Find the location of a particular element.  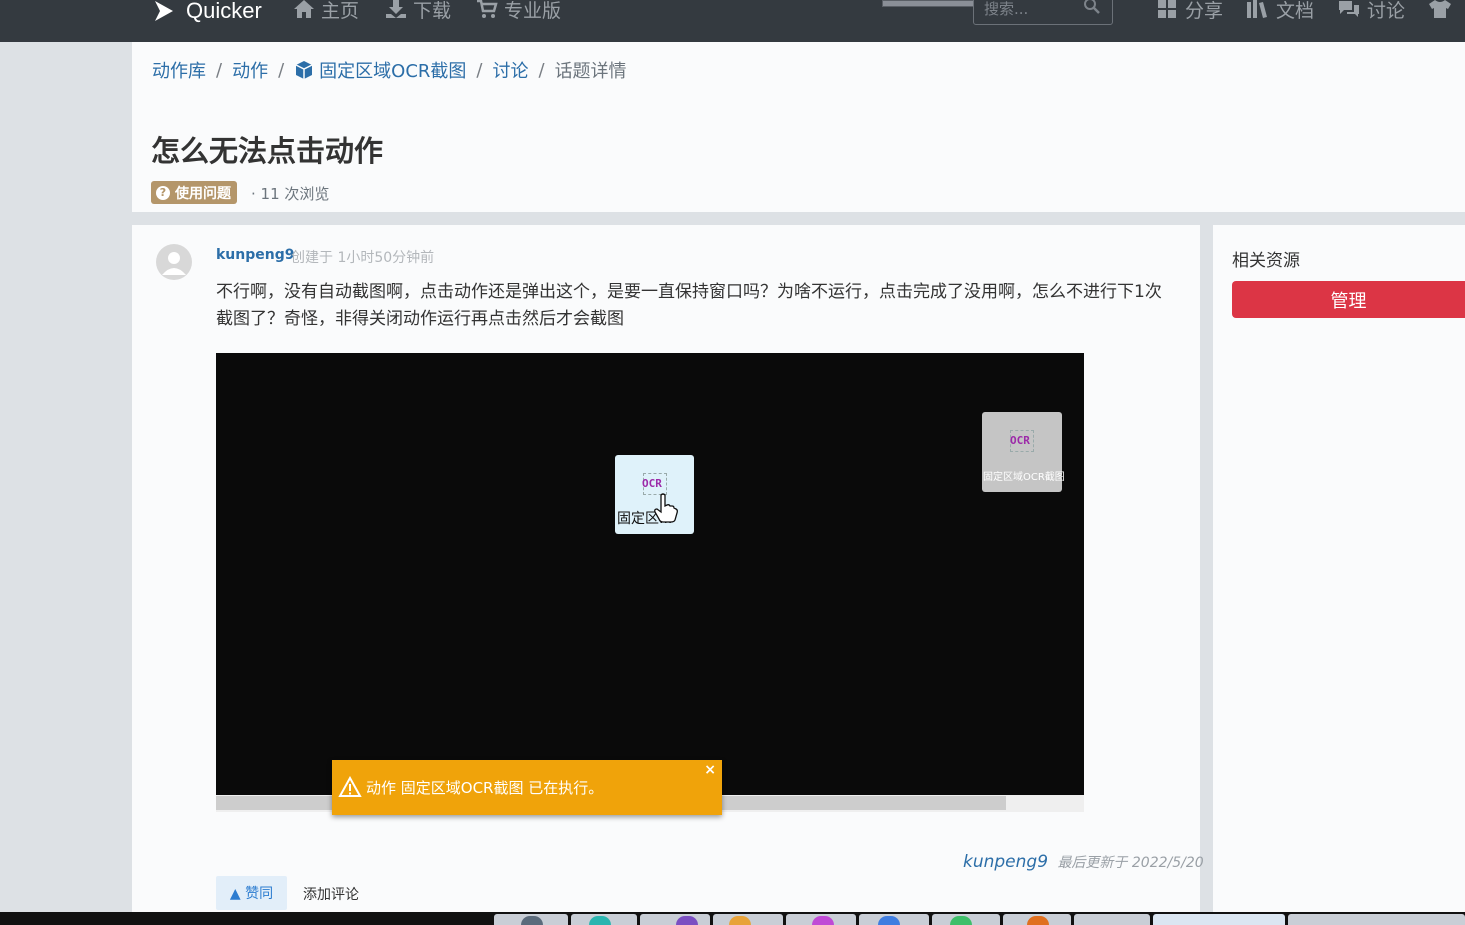

nav-docs: 文档 is located at coordinates (1280, 12).